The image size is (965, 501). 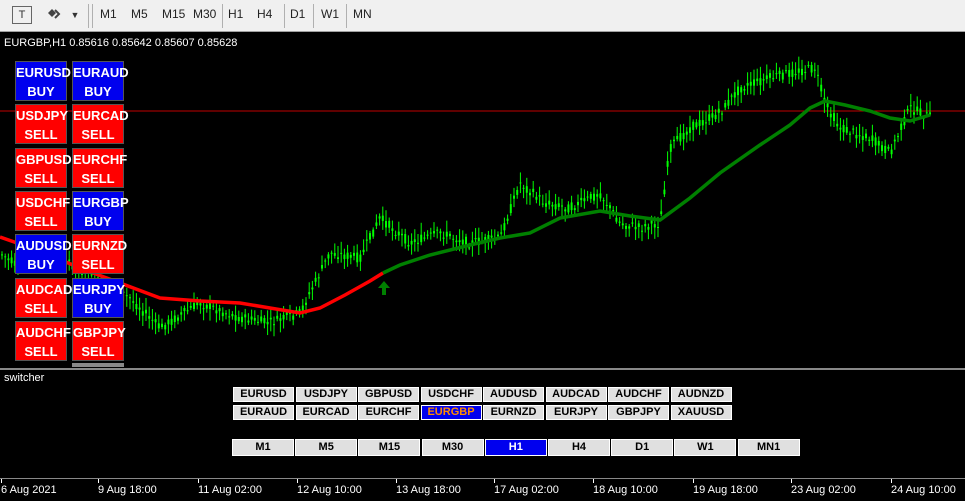 I want to click on switch-symbol-eurchf: EURCHF, so click(x=388, y=412).